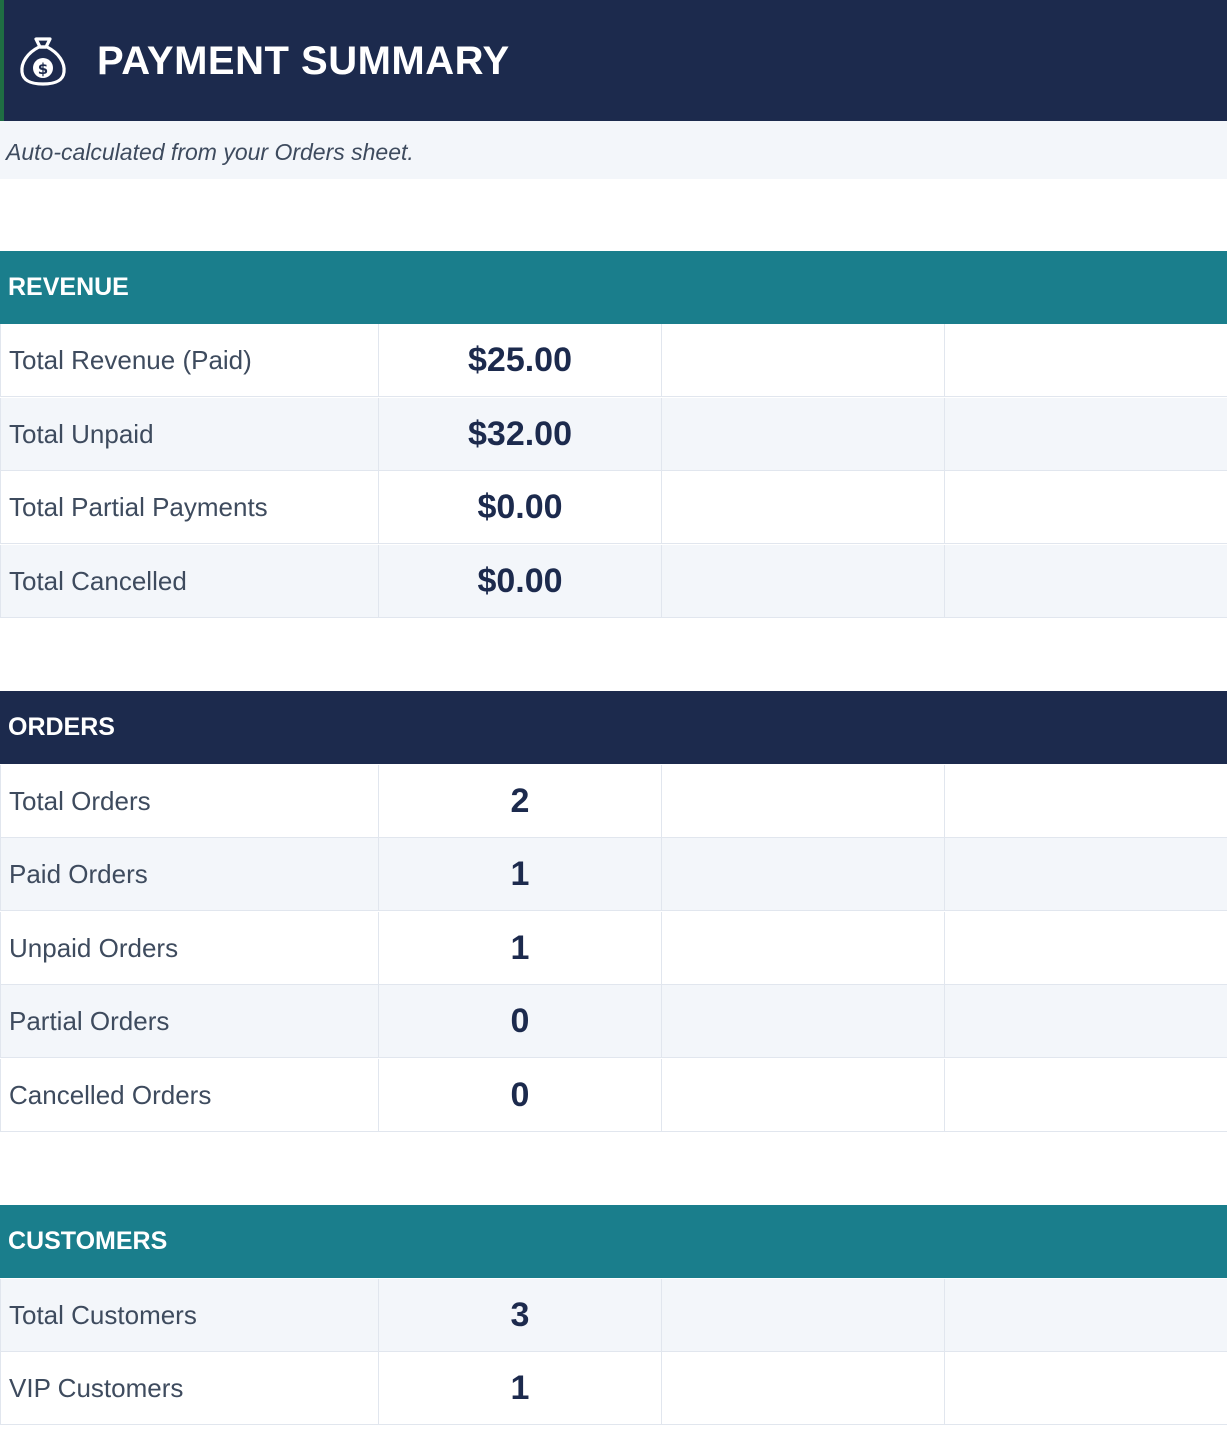 The image size is (1227, 1440). Describe the element at coordinates (61, 727) in the screenshot. I see `section-title-orders: ORDERS` at that location.